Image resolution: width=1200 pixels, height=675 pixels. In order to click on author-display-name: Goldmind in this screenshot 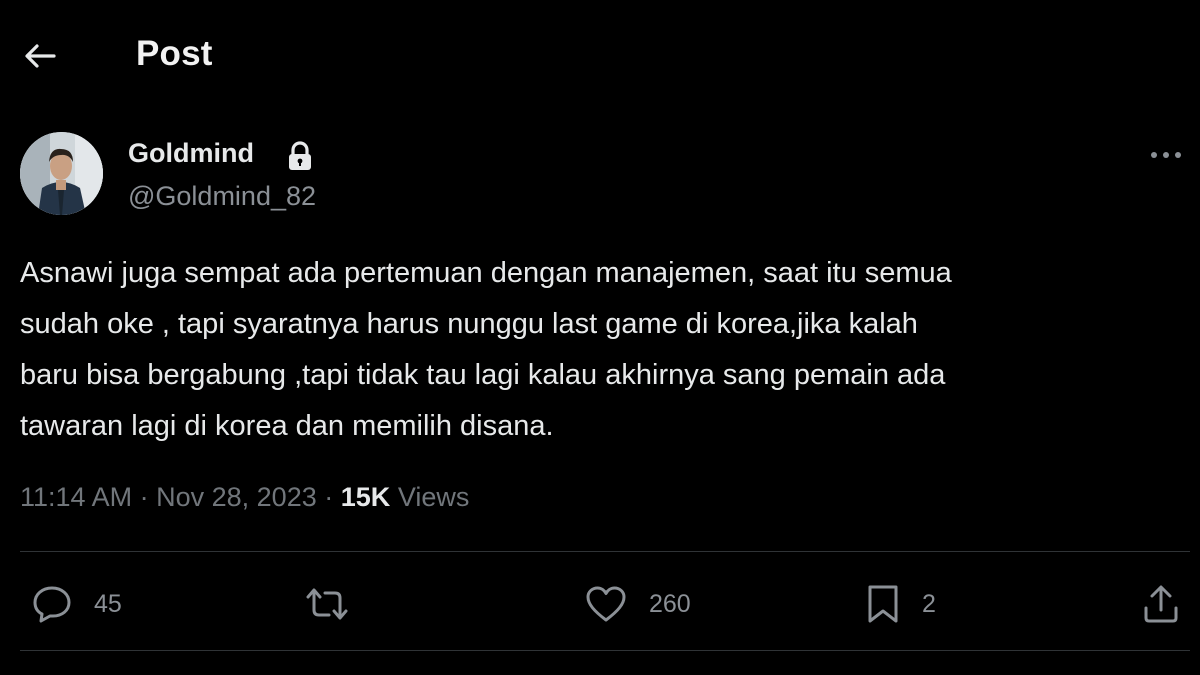, I will do `click(191, 153)`.